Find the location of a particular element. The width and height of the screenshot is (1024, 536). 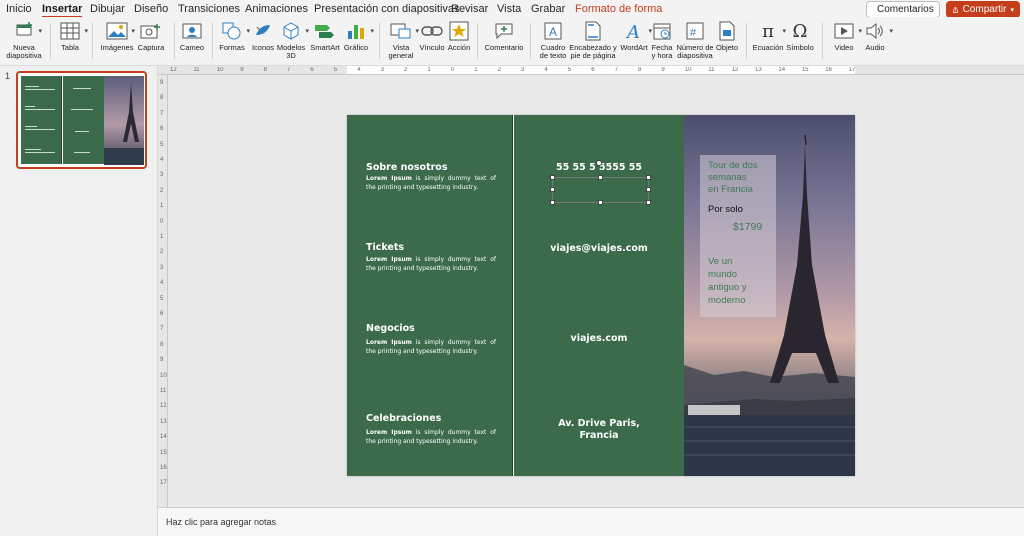

slide-thumbnail is located at coordinates (81, 120).